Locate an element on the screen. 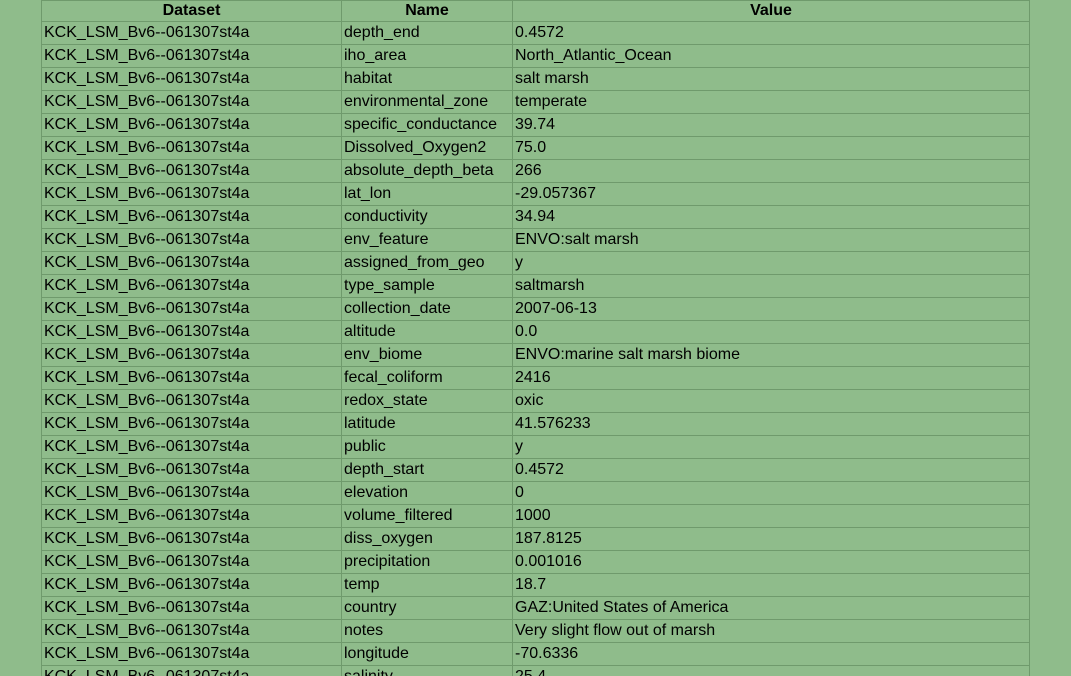  table-row: KCK_LSM_Bv6--061307st4a longitude -70.6336 is located at coordinates (535, 654).